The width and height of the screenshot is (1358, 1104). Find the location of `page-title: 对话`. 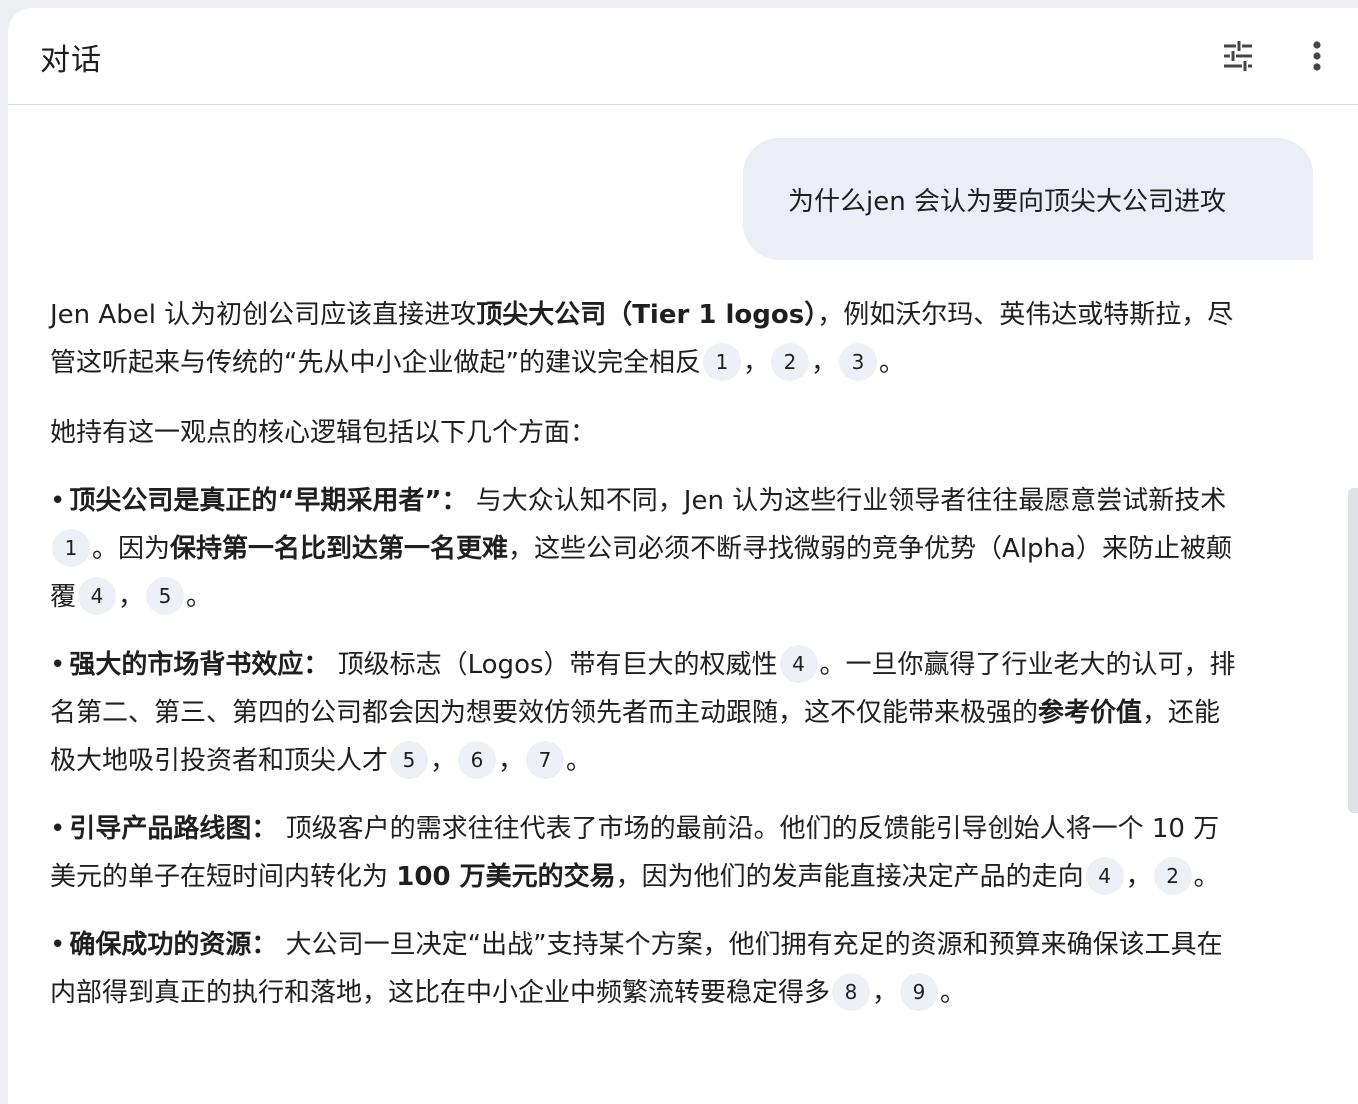

page-title: 对话 is located at coordinates (71, 60).